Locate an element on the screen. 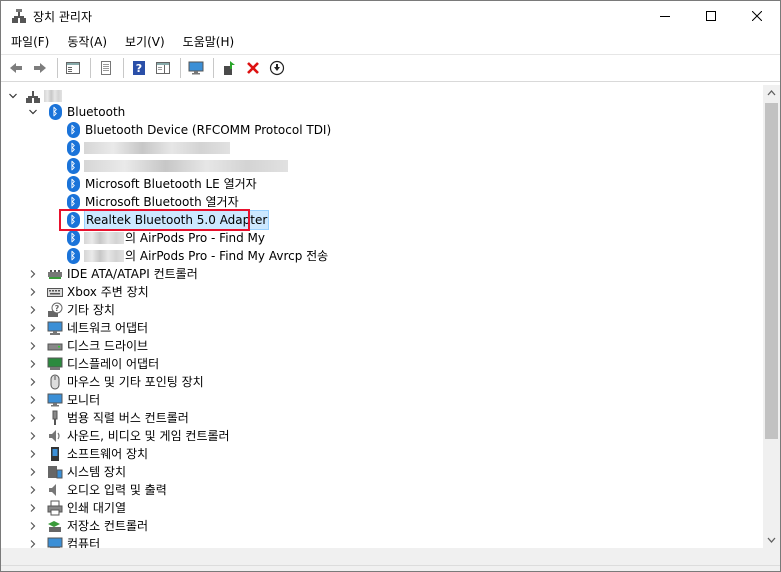  device-airpods-findmy: ᛒ 의 AirPods Pro - Find My is located at coordinates (165, 238).